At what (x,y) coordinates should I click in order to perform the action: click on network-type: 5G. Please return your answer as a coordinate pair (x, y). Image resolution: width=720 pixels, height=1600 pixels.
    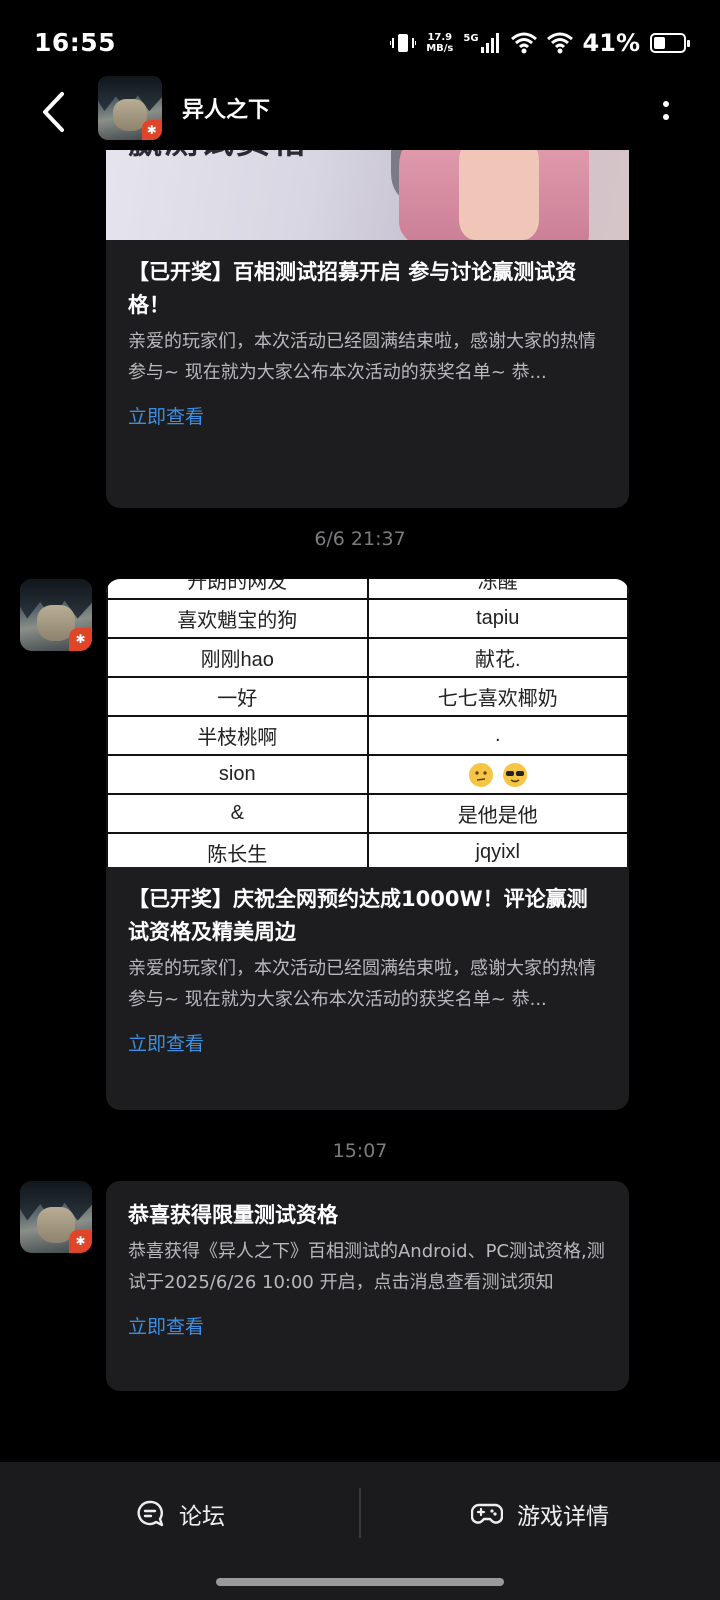
    Looking at the image, I should click on (471, 38).